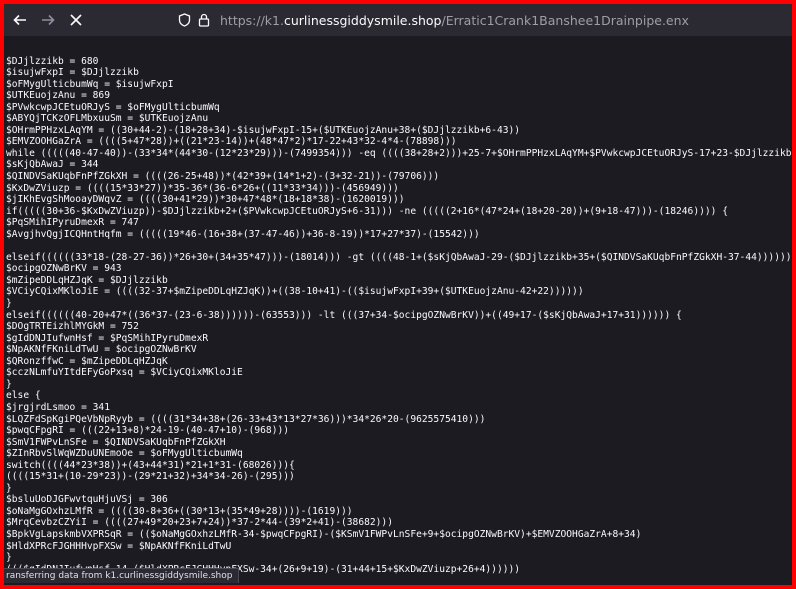 Image resolution: width=796 pixels, height=589 pixels. What do you see at coordinates (252, 20) in the screenshot?
I see `url-prefix: https://k1.` at bounding box center [252, 20].